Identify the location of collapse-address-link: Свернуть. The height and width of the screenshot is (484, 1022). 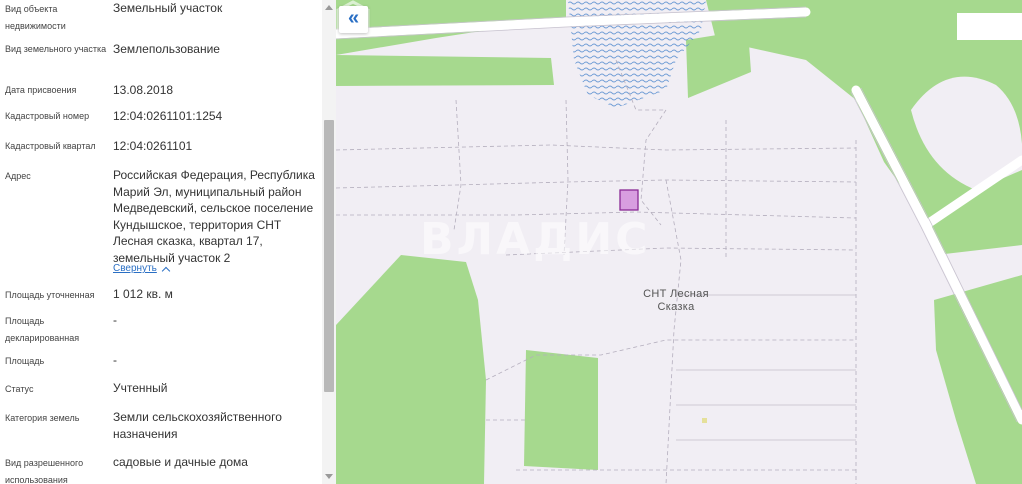
(135, 269).